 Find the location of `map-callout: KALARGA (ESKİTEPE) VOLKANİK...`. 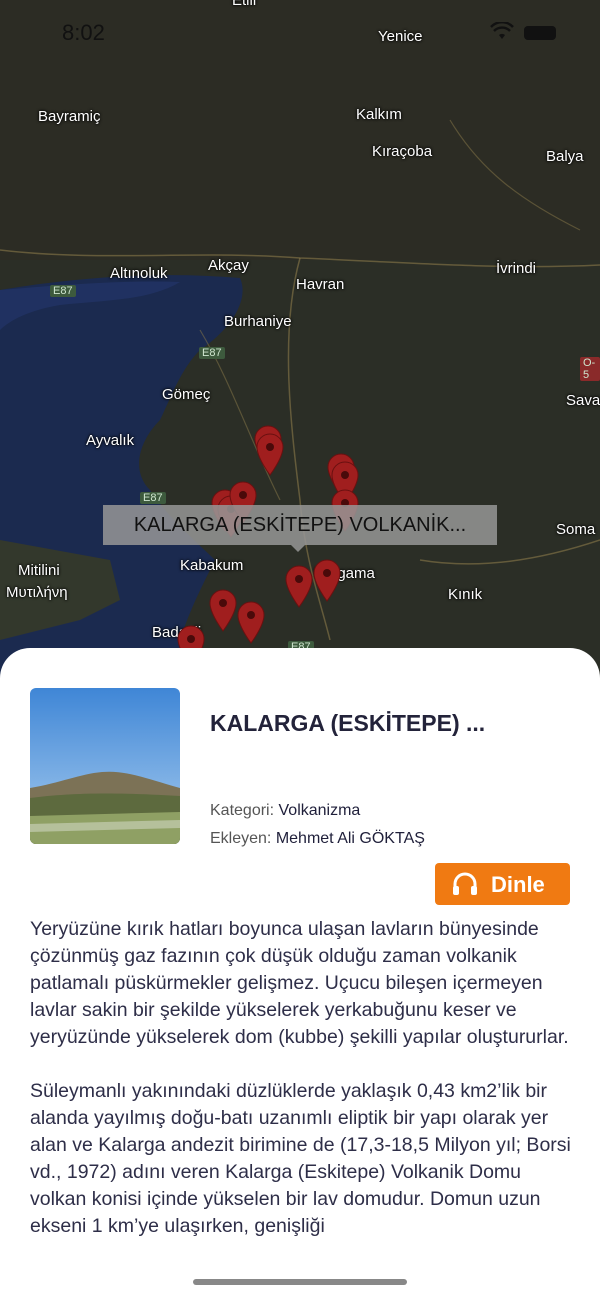

map-callout: KALARGA (ESKİTEPE) VOLKANİK... is located at coordinates (300, 528).